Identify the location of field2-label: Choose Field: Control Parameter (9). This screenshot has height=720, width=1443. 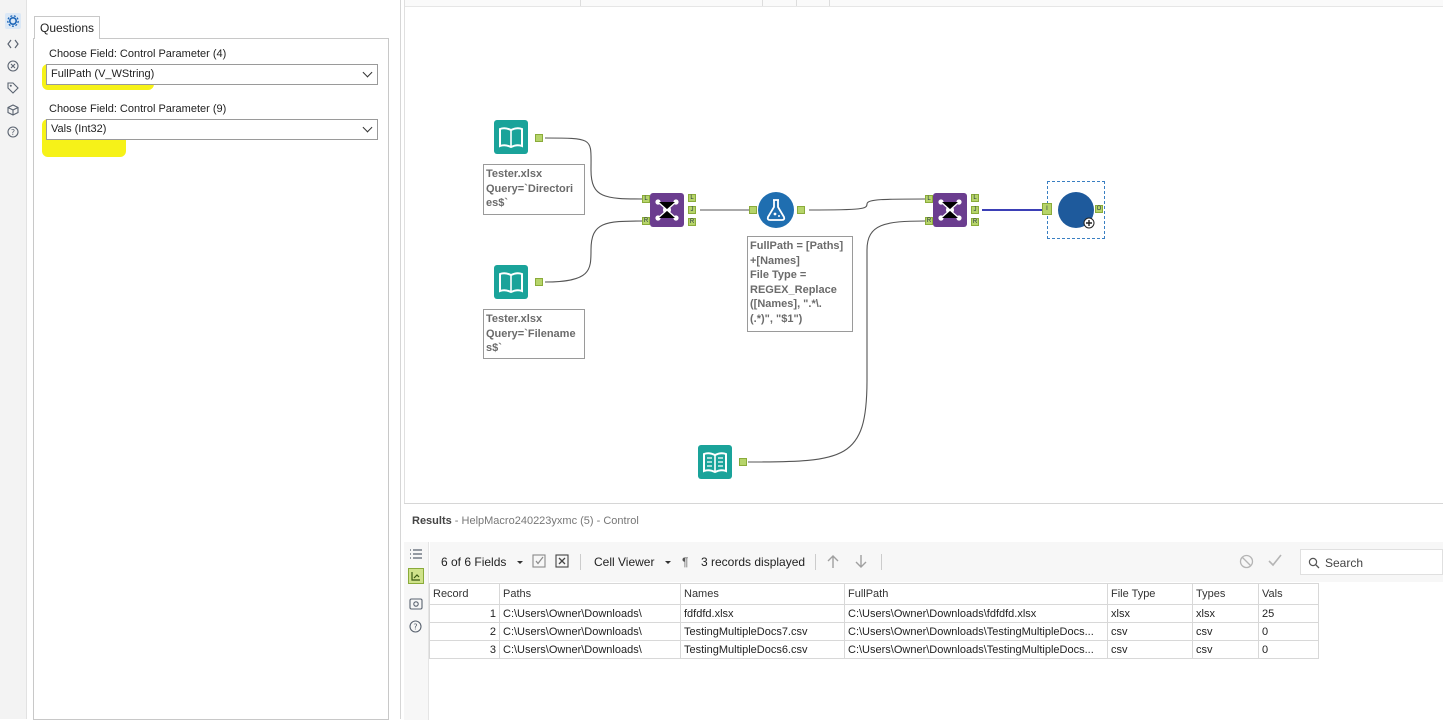
(138, 109).